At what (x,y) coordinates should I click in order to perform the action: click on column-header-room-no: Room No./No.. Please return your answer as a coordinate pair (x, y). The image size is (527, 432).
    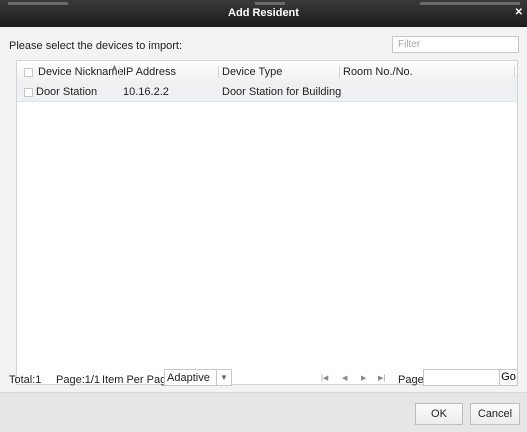
    Looking at the image, I should click on (378, 72).